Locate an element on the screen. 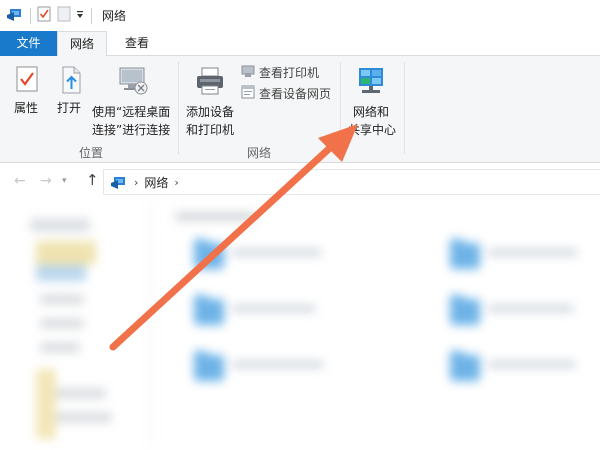 This screenshot has width=600, height=450. add-devices-printers-button: 添加设备 和打印机 is located at coordinates (211, 102).